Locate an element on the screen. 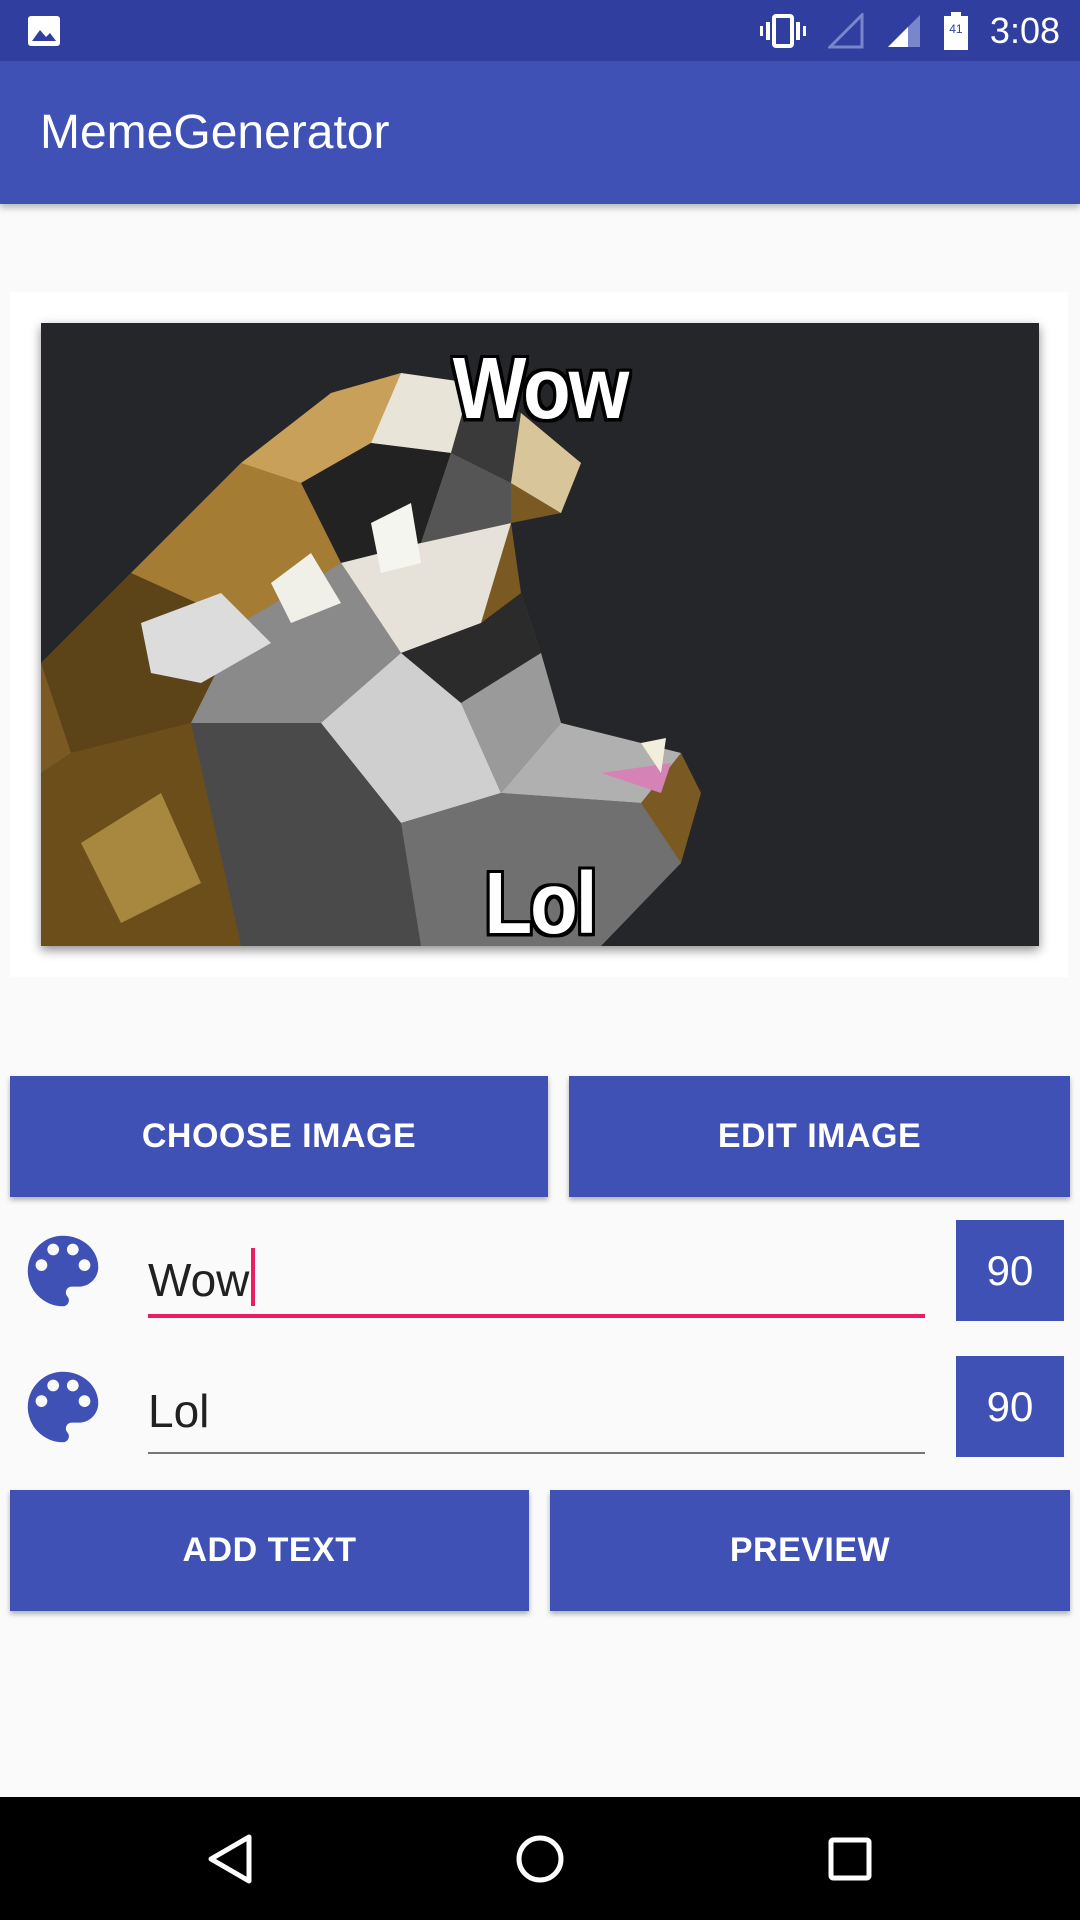 The height and width of the screenshot is (1920, 1080). top-text-input: Wow is located at coordinates (536, 1278).